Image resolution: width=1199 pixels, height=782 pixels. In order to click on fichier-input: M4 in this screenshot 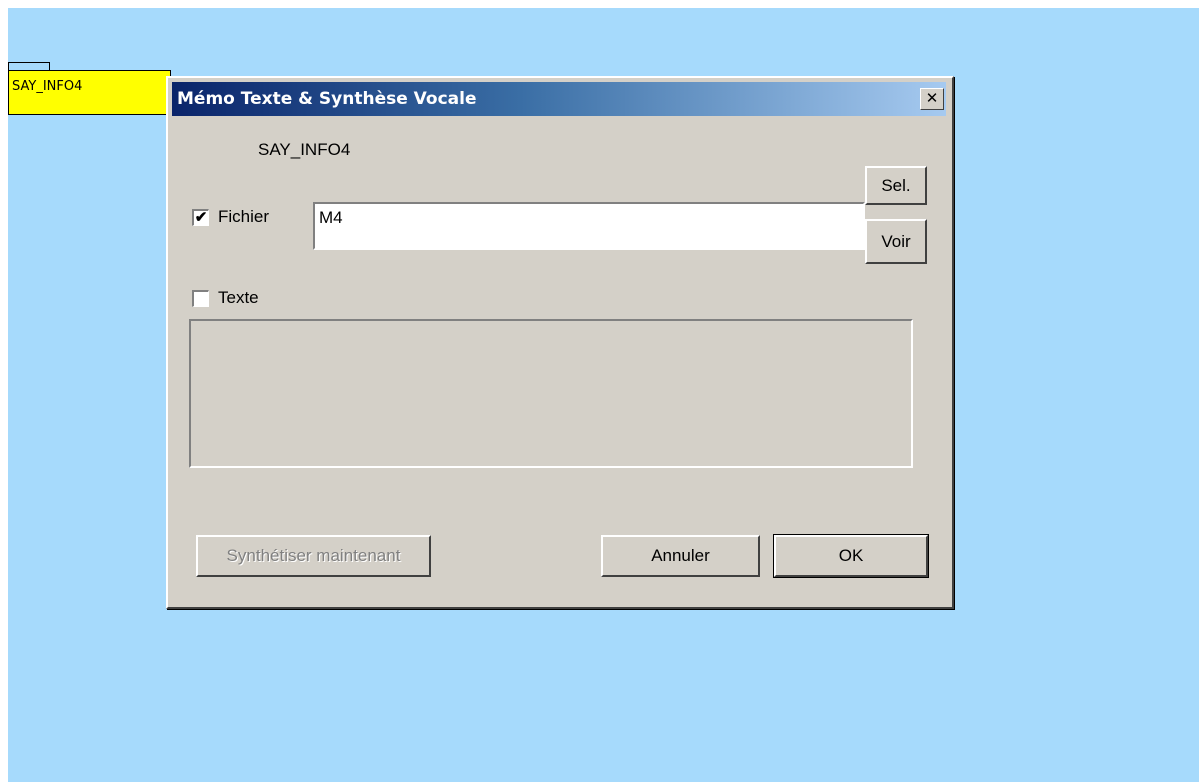, I will do `click(589, 226)`.